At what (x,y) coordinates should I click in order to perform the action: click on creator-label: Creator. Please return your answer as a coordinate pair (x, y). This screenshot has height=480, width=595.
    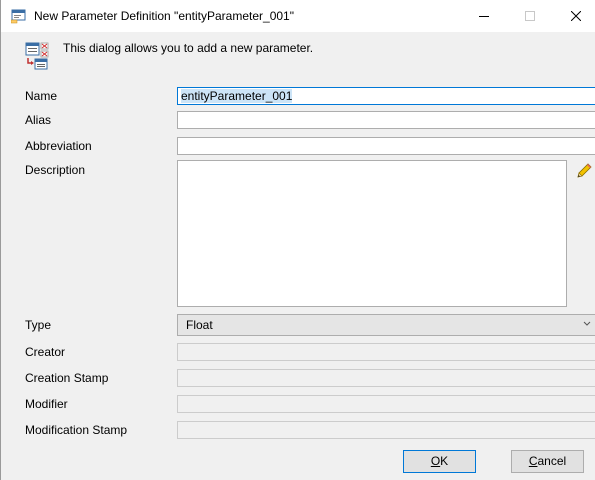
    Looking at the image, I should click on (45, 352).